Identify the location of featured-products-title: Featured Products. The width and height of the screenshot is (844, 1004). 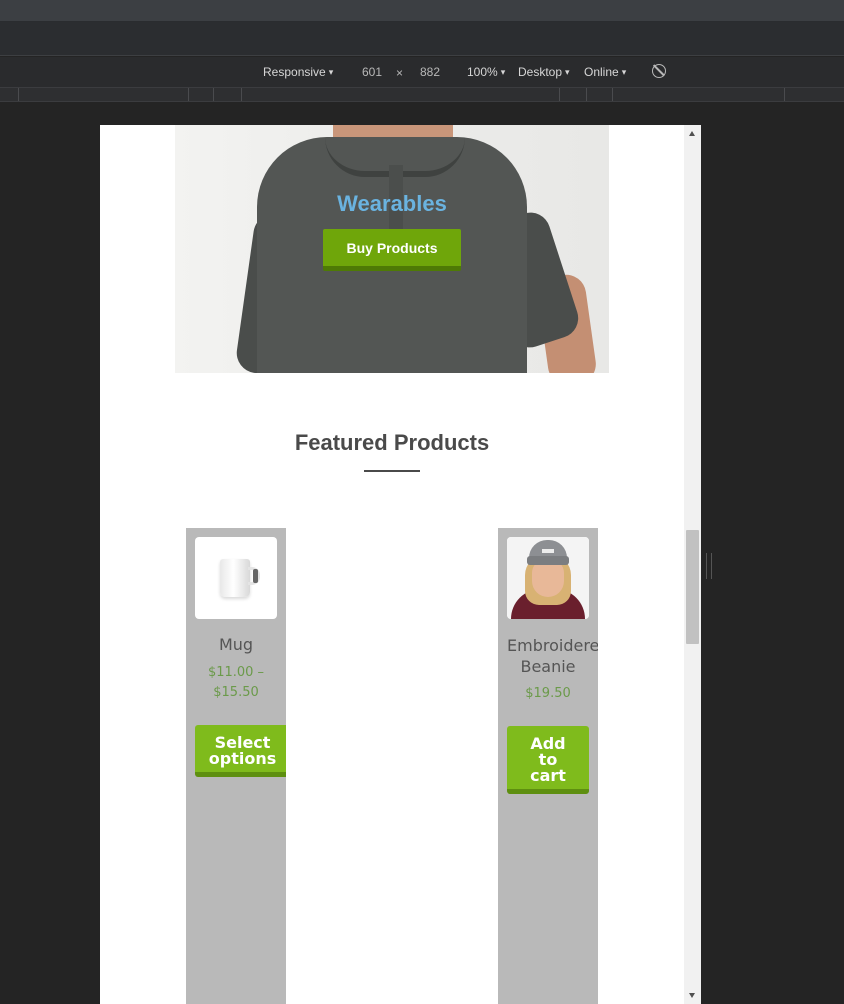
(392, 442).